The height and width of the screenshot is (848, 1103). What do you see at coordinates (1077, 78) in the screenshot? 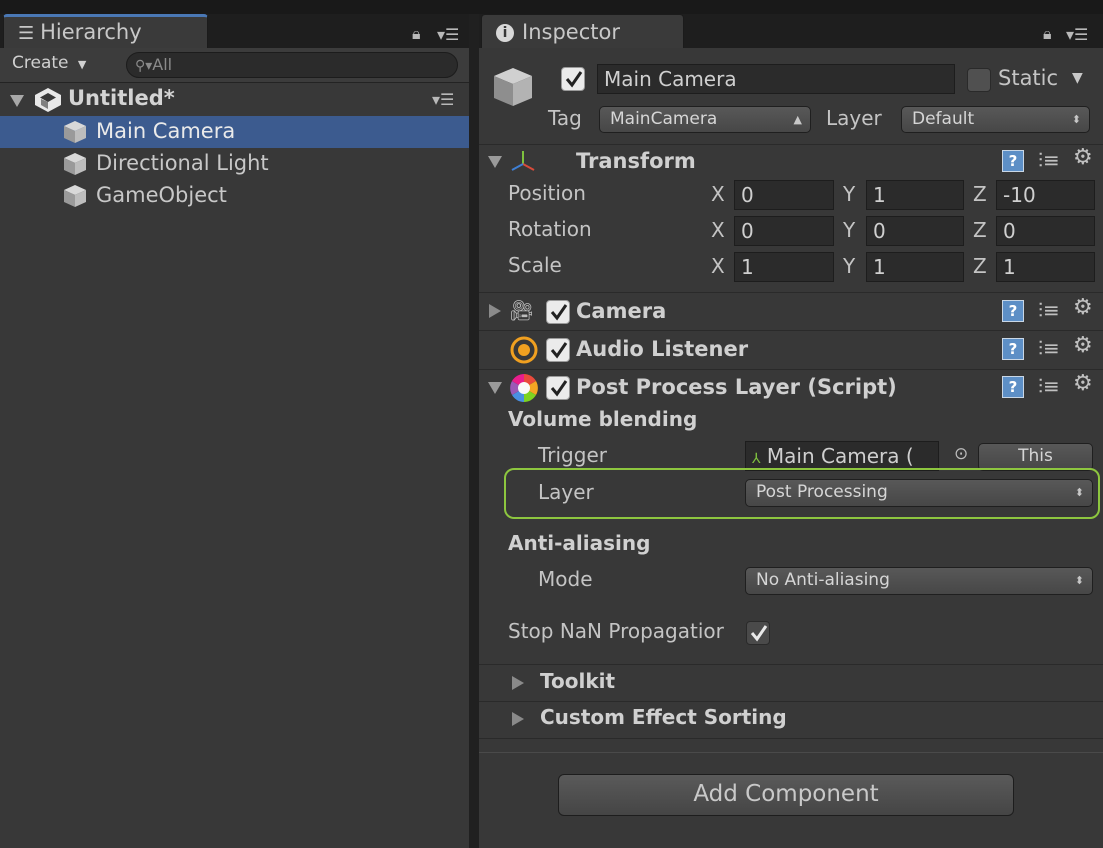
I see `static-dropdown-icon: ▼` at bounding box center [1077, 78].